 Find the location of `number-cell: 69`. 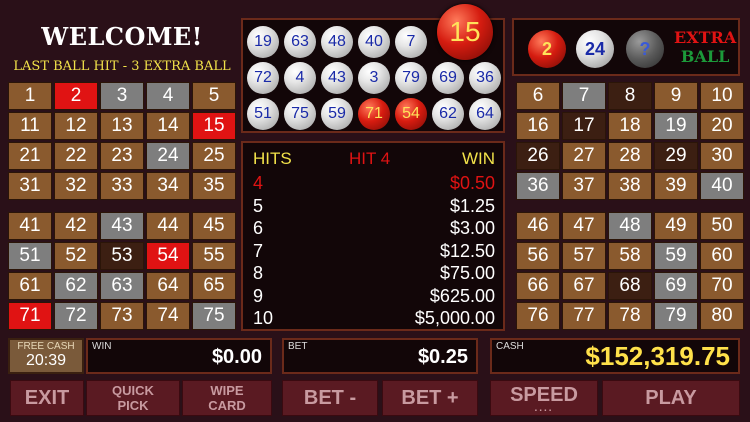

number-cell: 69 is located at coordinates (676, 286).